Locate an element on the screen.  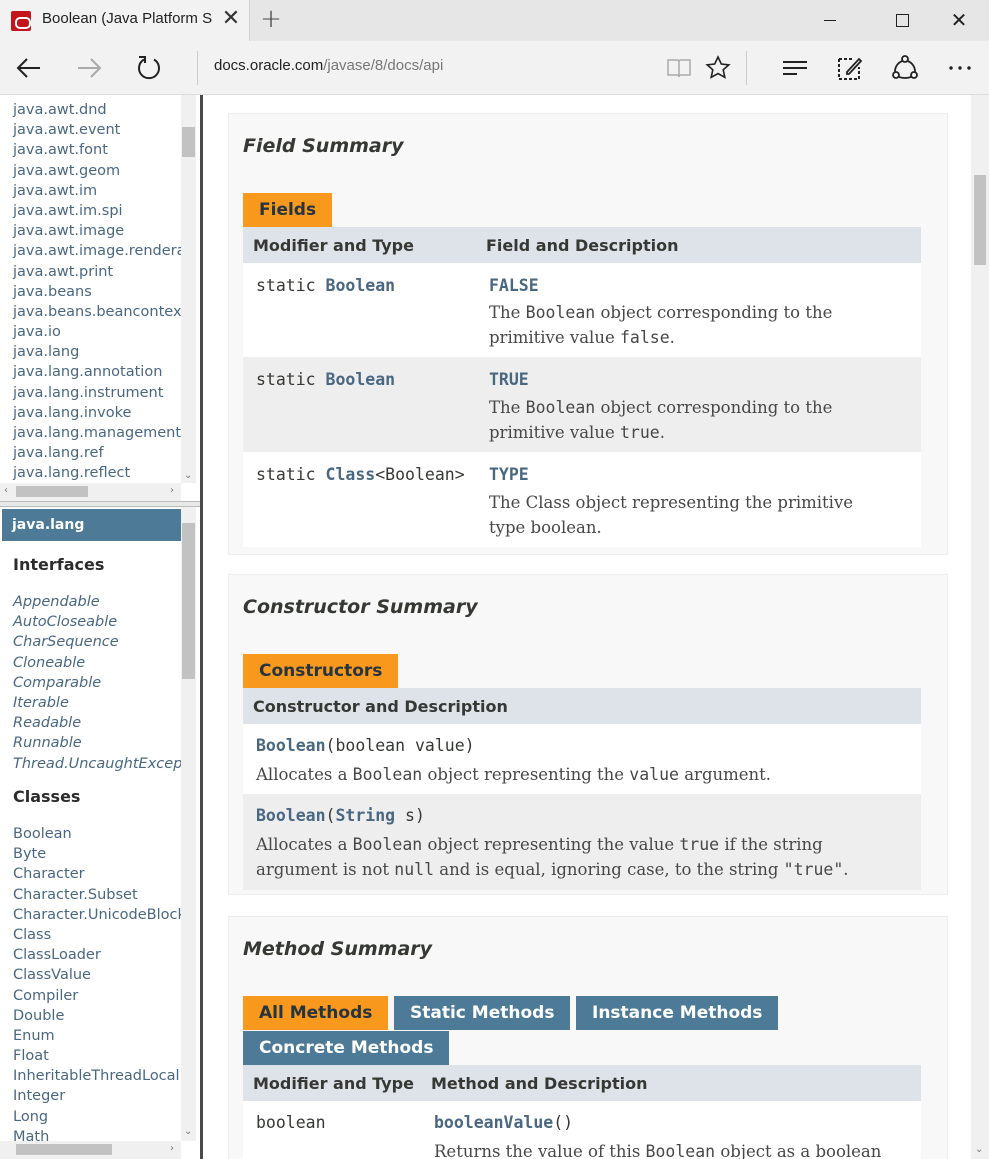
tab-concrete-methods: Concrete Methods is located at coordinates (346, 1048).